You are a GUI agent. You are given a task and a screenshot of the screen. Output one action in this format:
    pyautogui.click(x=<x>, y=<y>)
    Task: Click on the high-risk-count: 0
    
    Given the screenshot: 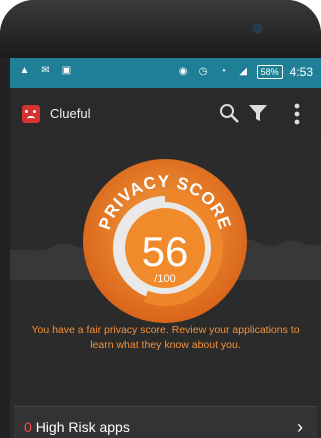 What is the action you would take?
    pyautogui.click(x=28, y=427)
    